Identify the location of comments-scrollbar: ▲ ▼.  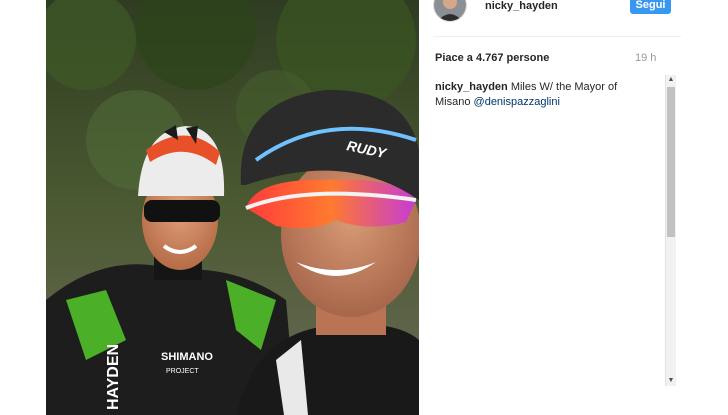
(670, 230).